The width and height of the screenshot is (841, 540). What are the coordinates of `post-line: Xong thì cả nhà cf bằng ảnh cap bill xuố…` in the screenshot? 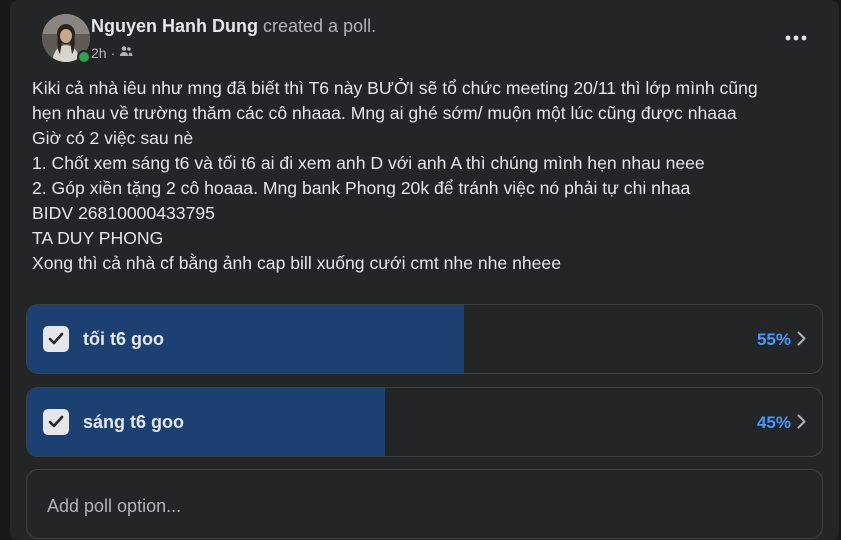 It's located at (297, 263).